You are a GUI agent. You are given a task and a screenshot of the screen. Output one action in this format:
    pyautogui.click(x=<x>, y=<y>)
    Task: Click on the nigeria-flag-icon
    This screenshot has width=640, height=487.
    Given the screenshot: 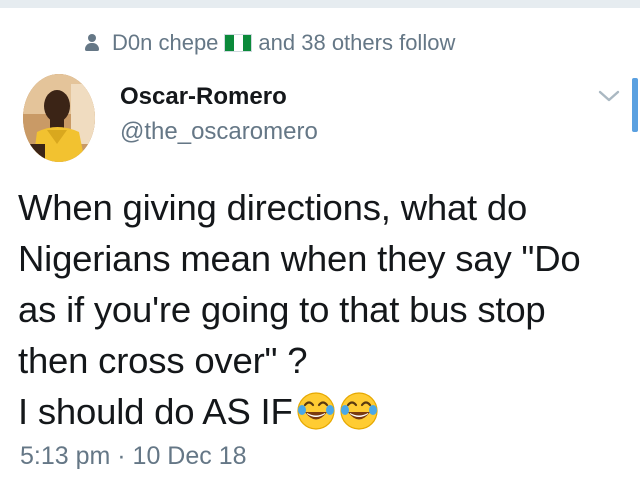 What is the action you would take?
    pyautogui.click(x=238, y=43)
    